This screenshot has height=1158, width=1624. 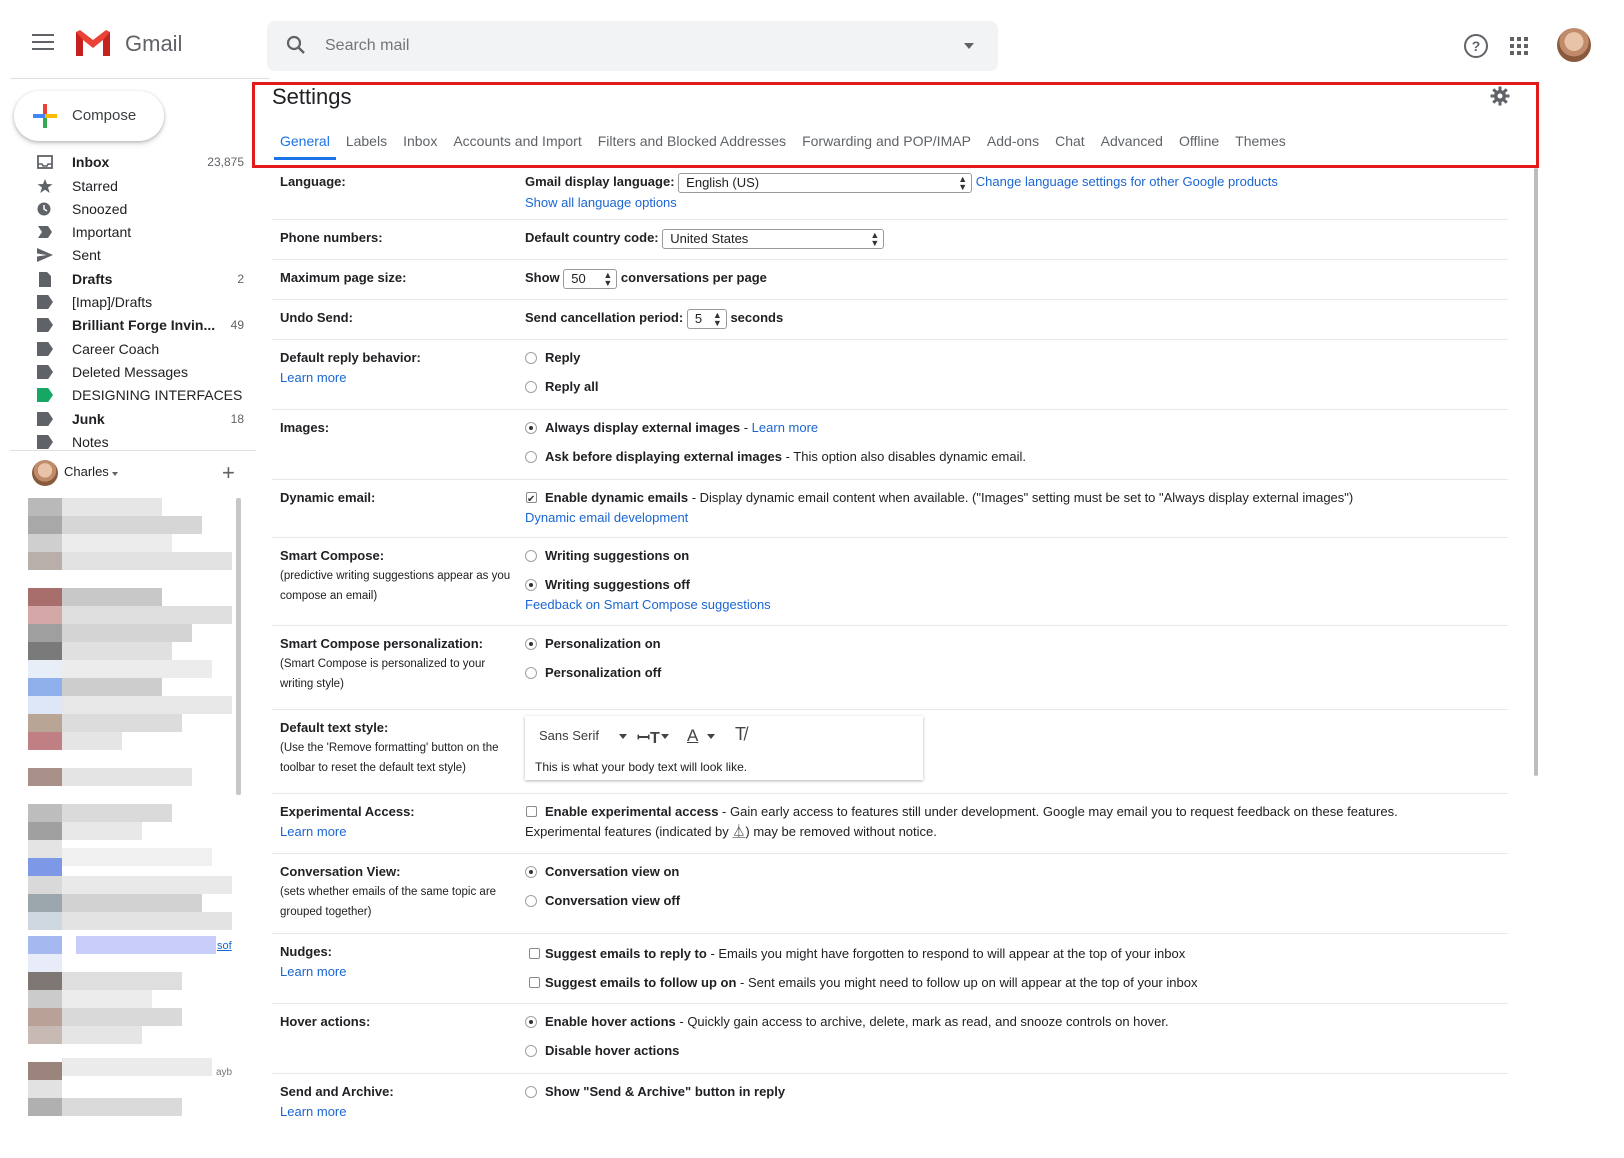 What do you see at coordinates (569, 735) in the screenshot?
I see `font-family-select: Sans Serif` at bounding box center [569, 735].